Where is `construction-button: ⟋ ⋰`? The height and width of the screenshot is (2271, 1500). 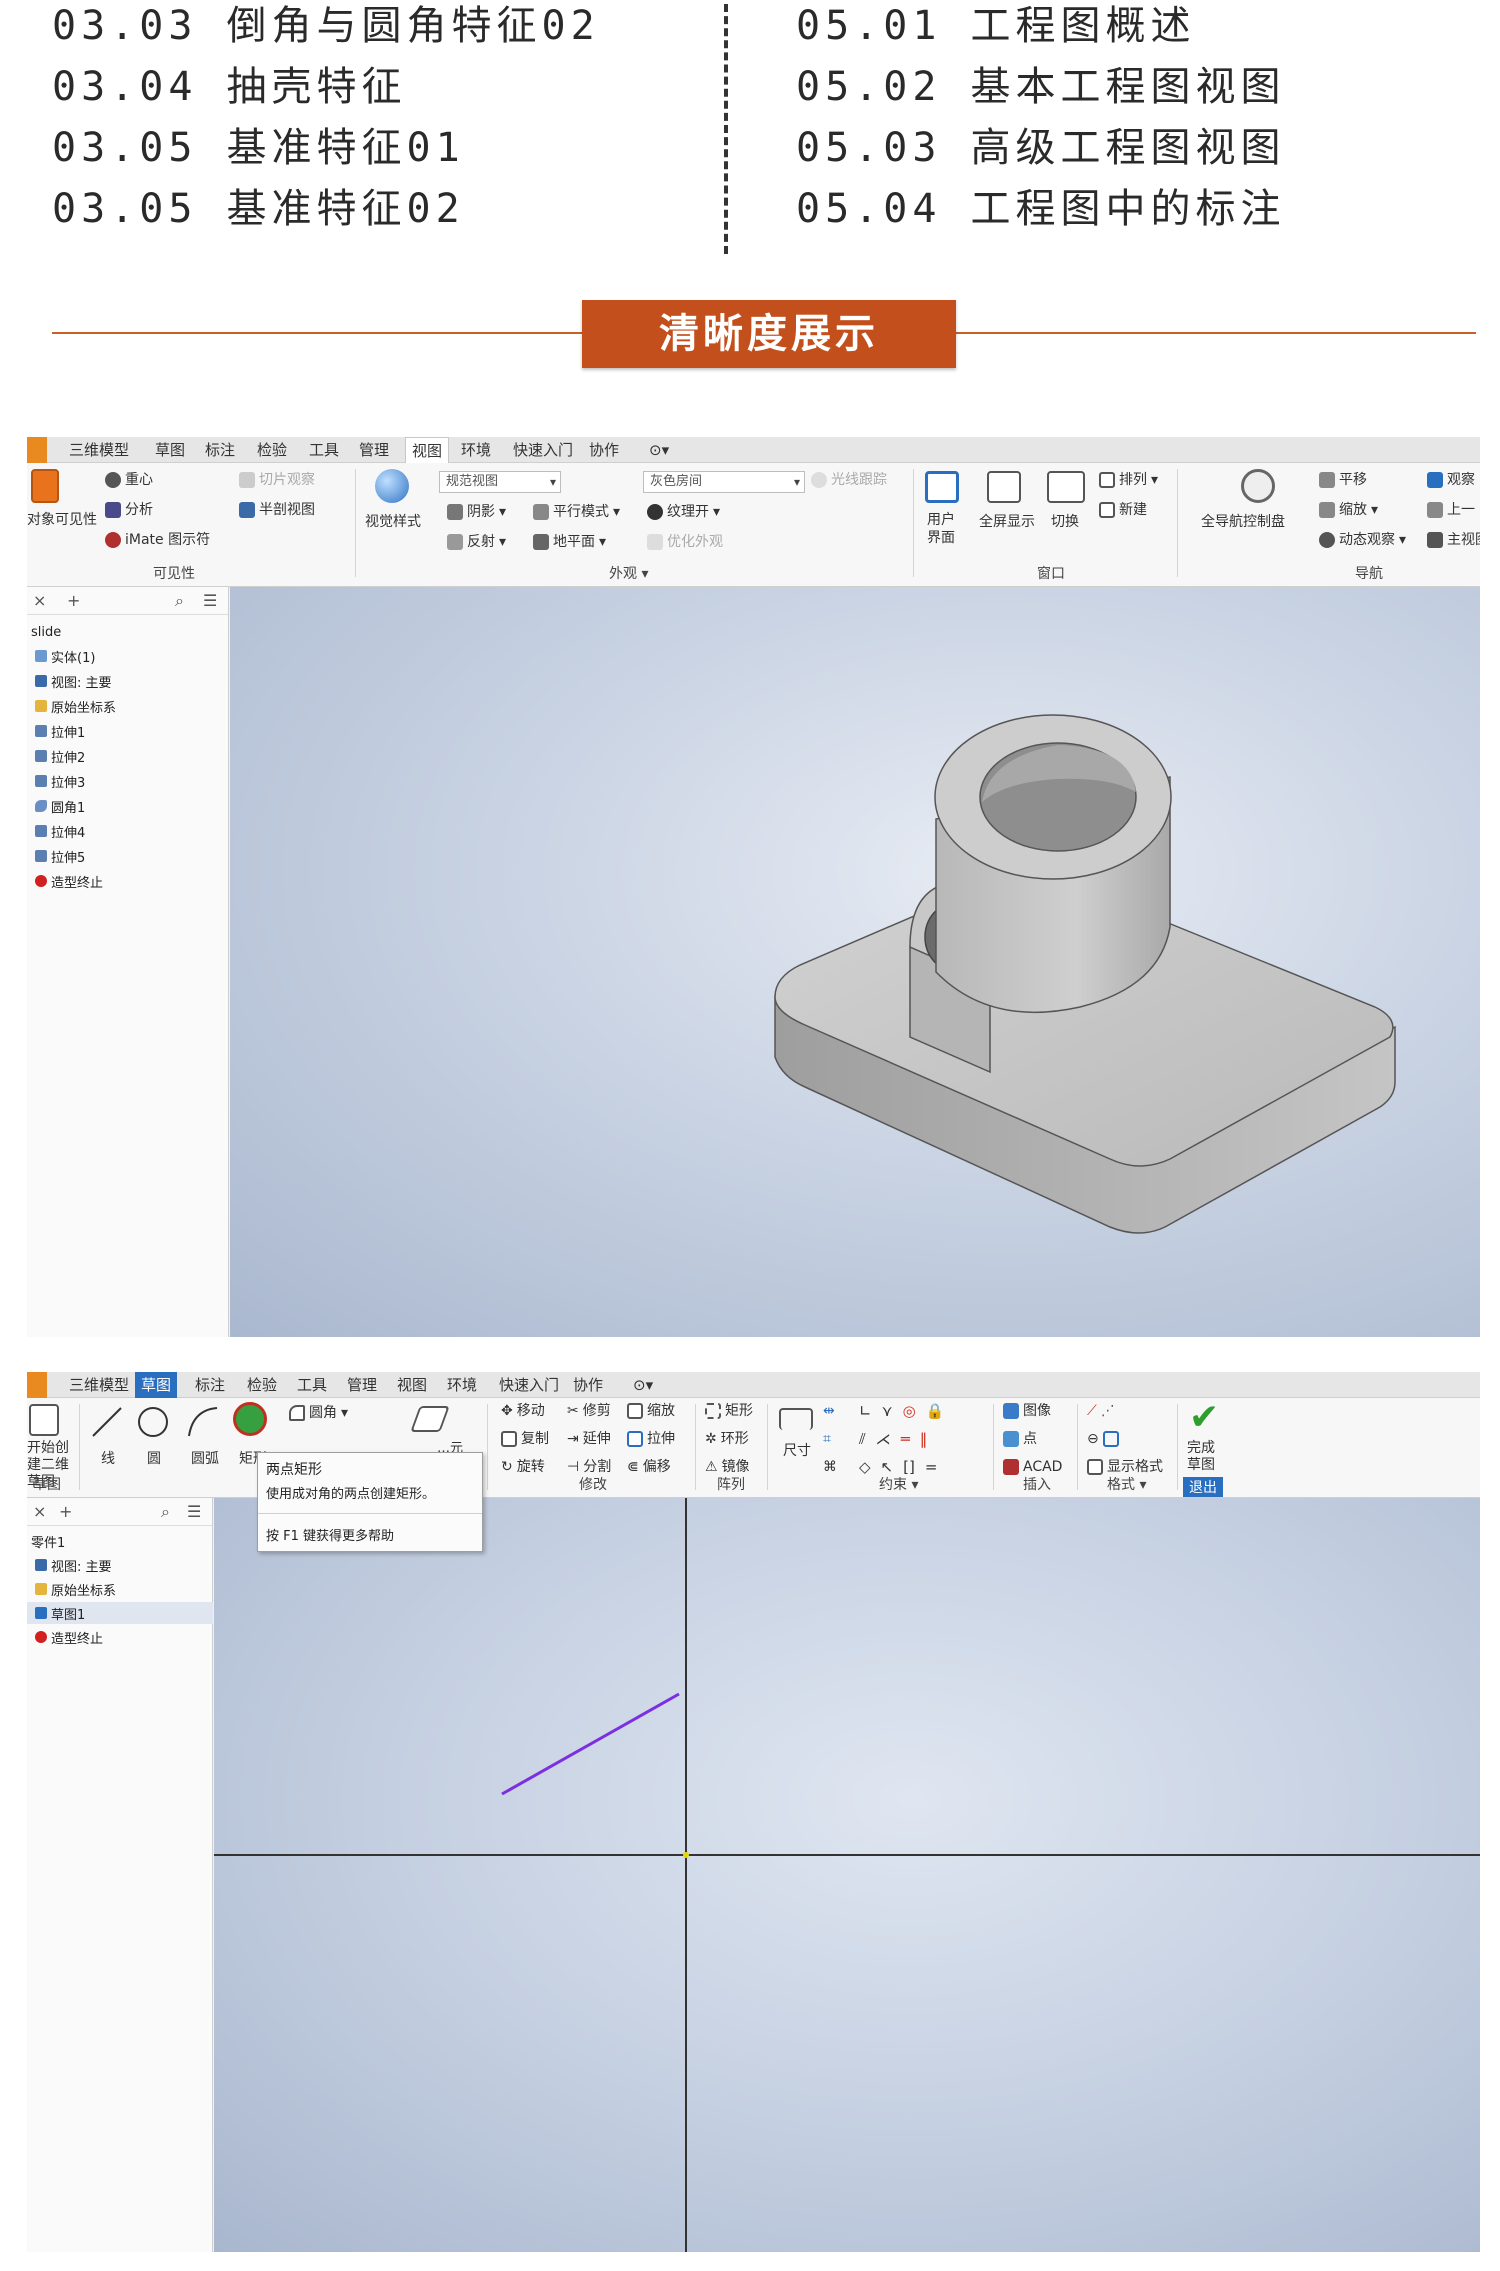 construction-button: ⟋ ⋰ is located at coordinates (1101, 1411).